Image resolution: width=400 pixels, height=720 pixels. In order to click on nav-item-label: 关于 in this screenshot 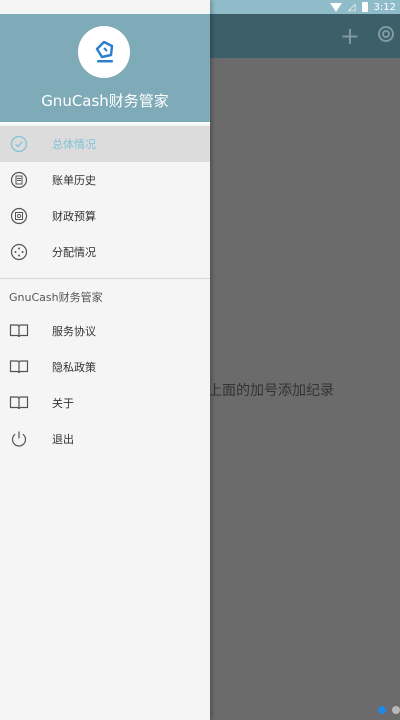, I will do `click(63, 403)`.